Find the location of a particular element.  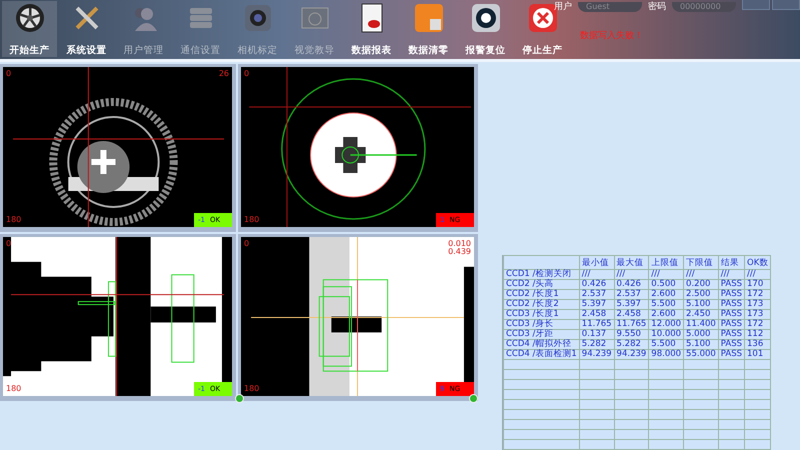

table-cell: 170 is located at coordinates (757, 285).